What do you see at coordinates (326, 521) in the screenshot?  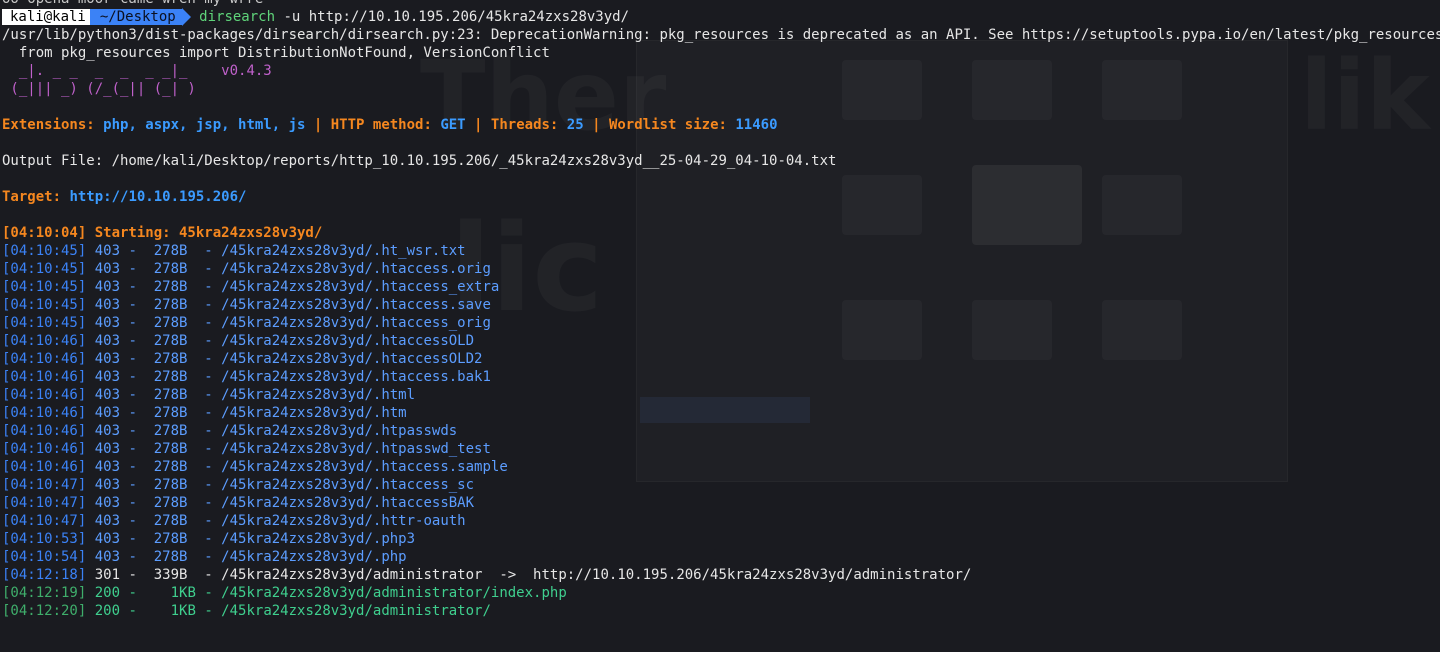 I see `result-path: - /45kra24zxs28v3yd/.httr-oauth` at bounding box center [326, 521].